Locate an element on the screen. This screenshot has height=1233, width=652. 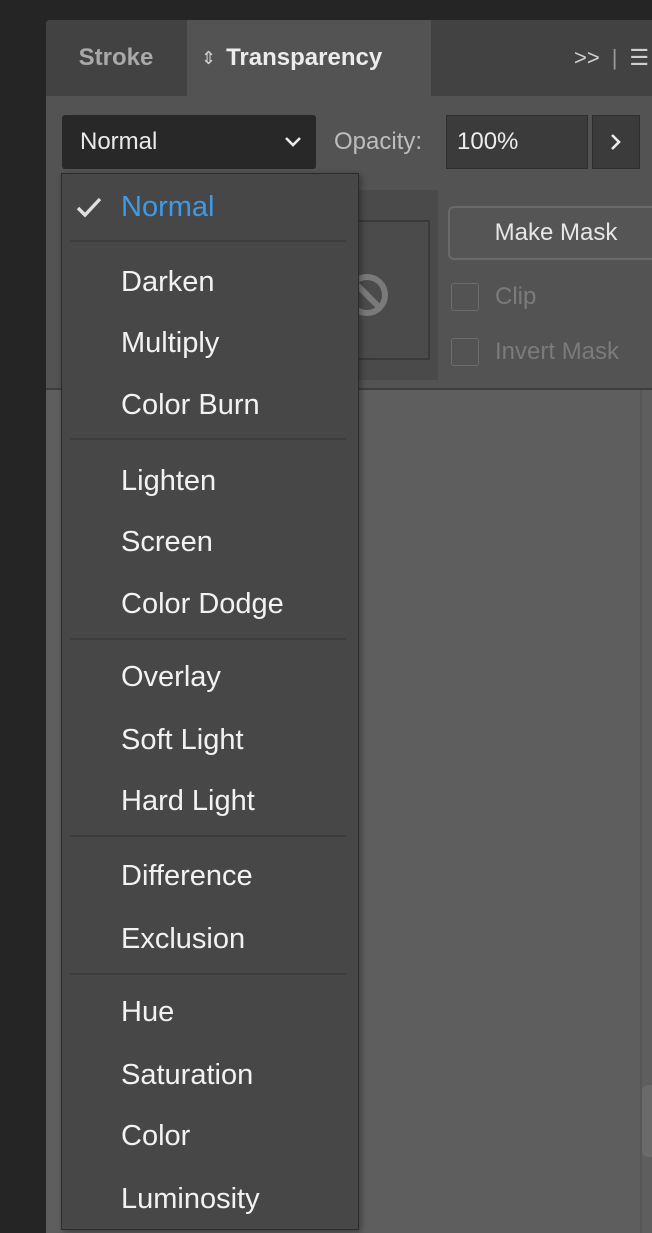
opacity-input: 100% is located at coordinates (517, 142).